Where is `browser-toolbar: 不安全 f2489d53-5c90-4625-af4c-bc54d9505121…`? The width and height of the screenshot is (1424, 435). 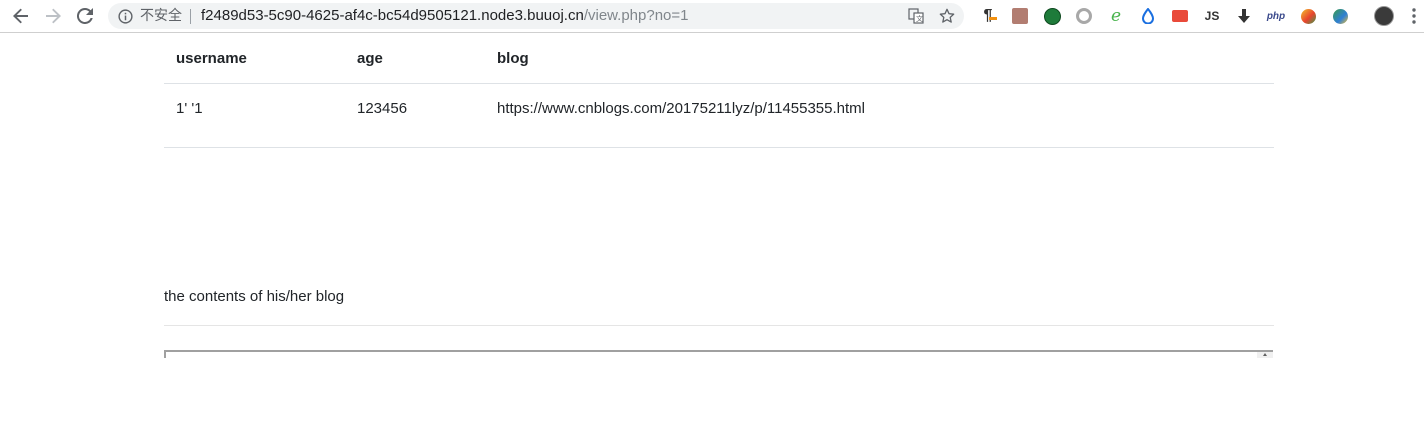
browser-toolbar: 不安全 f2489d53-5c90-4625-af4c-bc54d9505121… is located at coordinates (712, 16).